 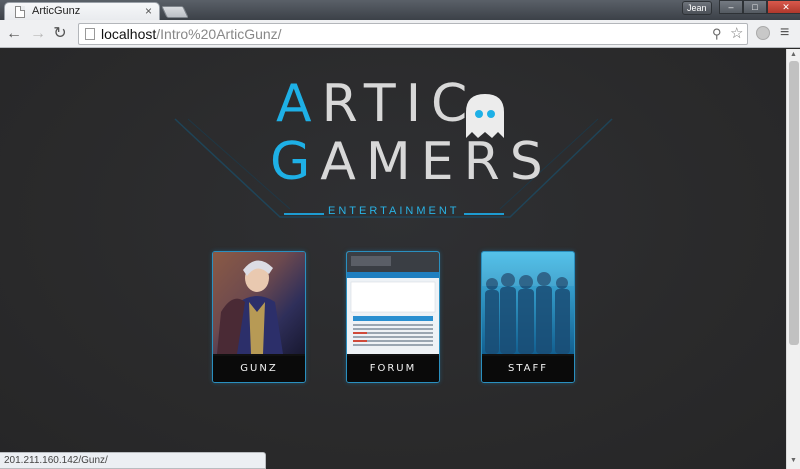 What do you see at coordinates (394, 211) in the screenshot?
I see `logo-subtitle: ENTERTAINMENT` at bounding box center [394, 211].